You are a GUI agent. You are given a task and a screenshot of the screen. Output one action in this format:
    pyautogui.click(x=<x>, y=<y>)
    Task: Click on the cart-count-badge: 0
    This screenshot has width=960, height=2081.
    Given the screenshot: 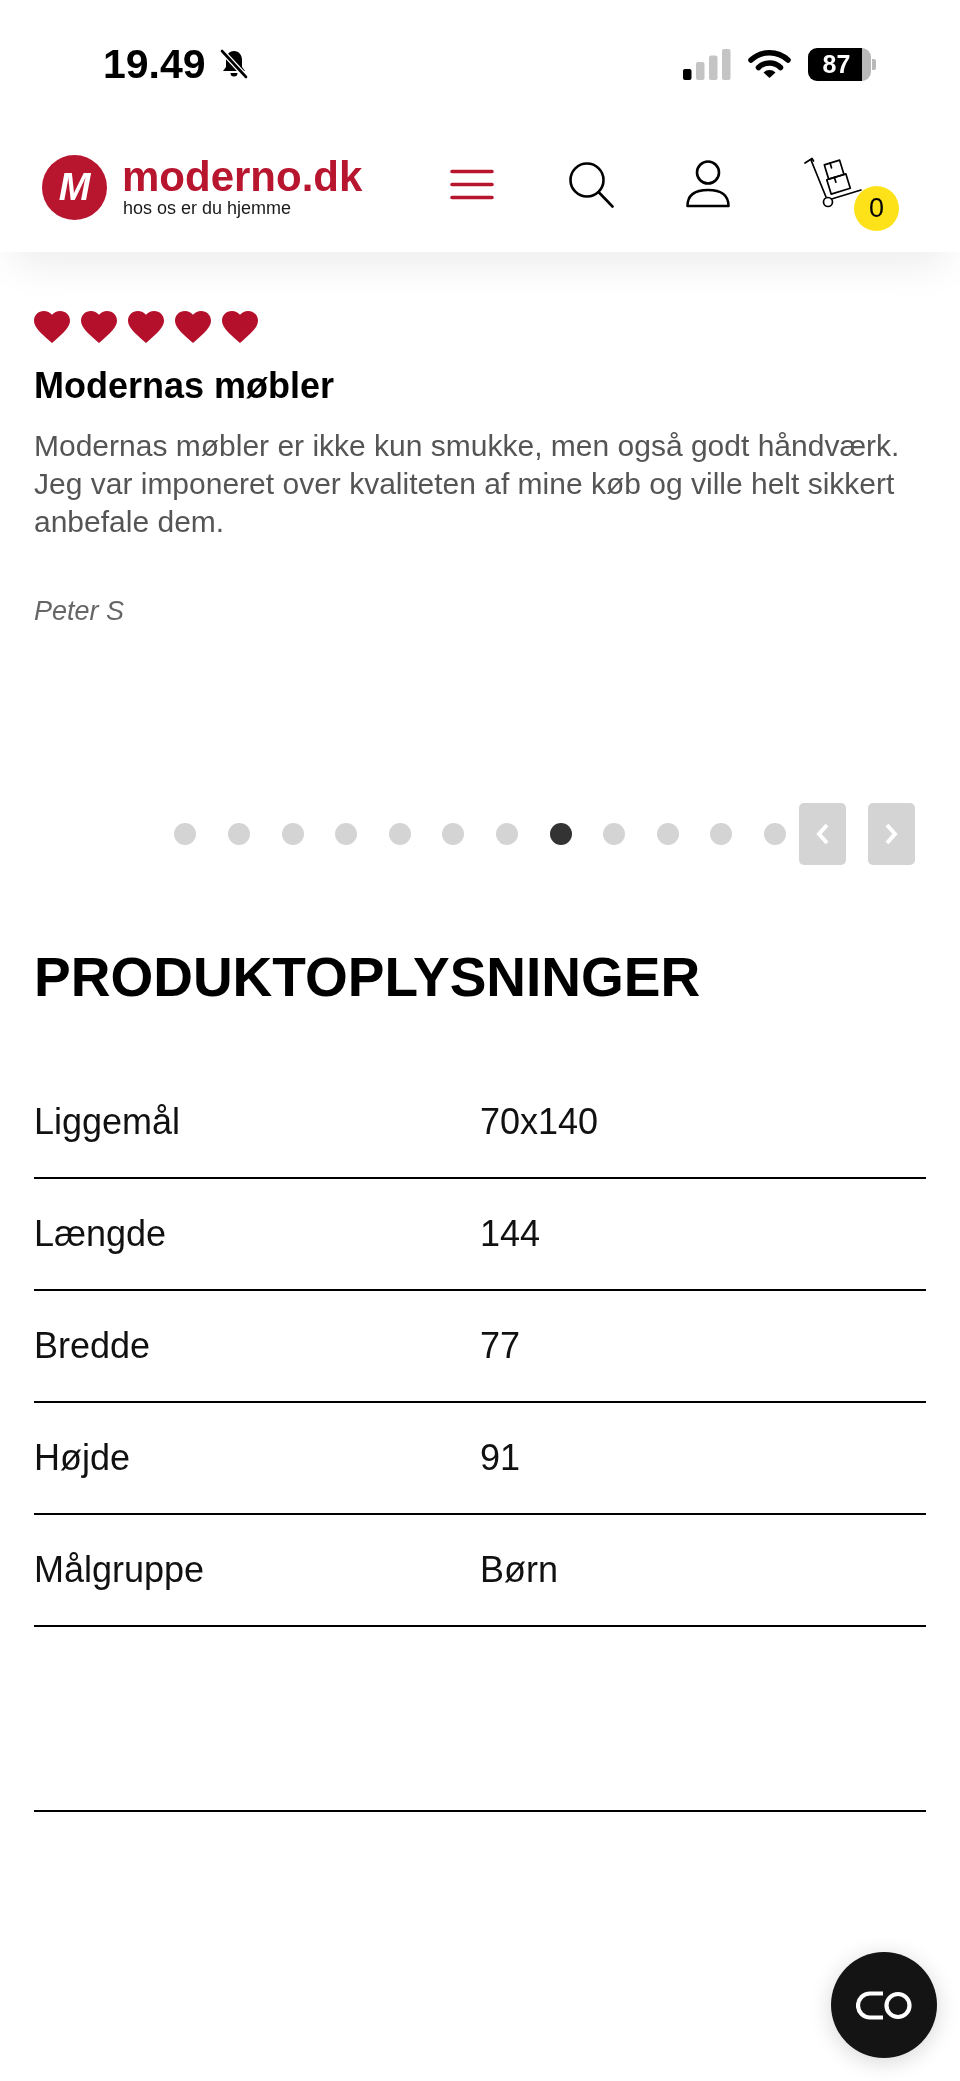 What is the action you would take?
    pyautogui.click(x=876, y=208)
    